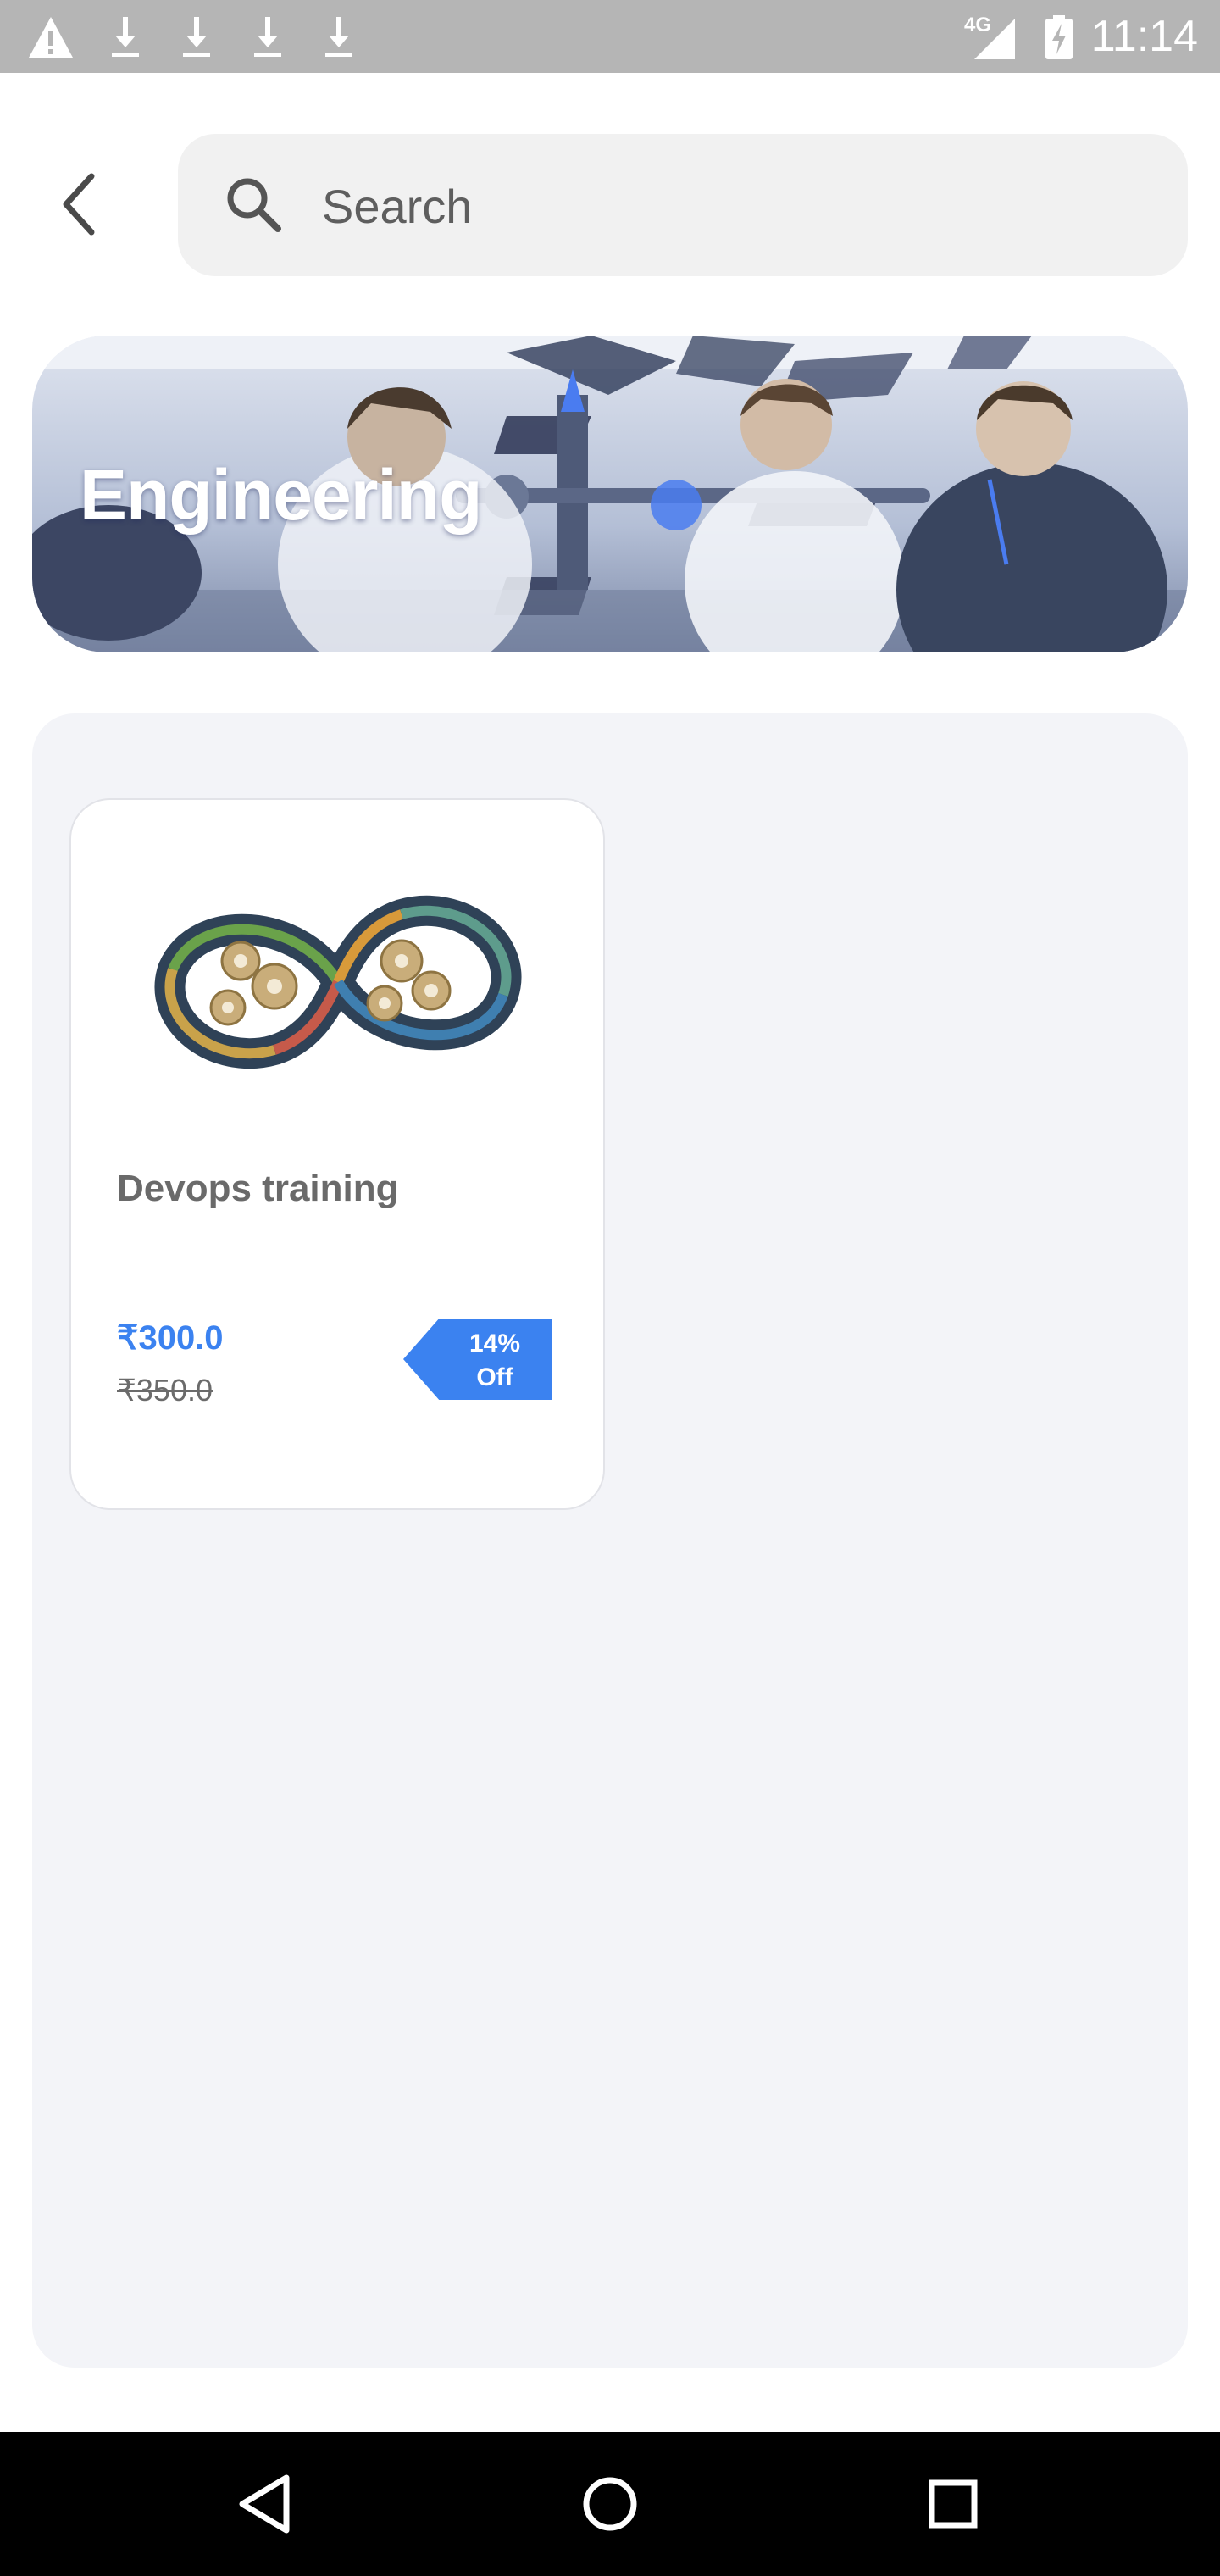  What do you see at coordinates (1144, 36) in the screenshot?
I see `status-time: 11:14` at bounding box center [1144, 36].